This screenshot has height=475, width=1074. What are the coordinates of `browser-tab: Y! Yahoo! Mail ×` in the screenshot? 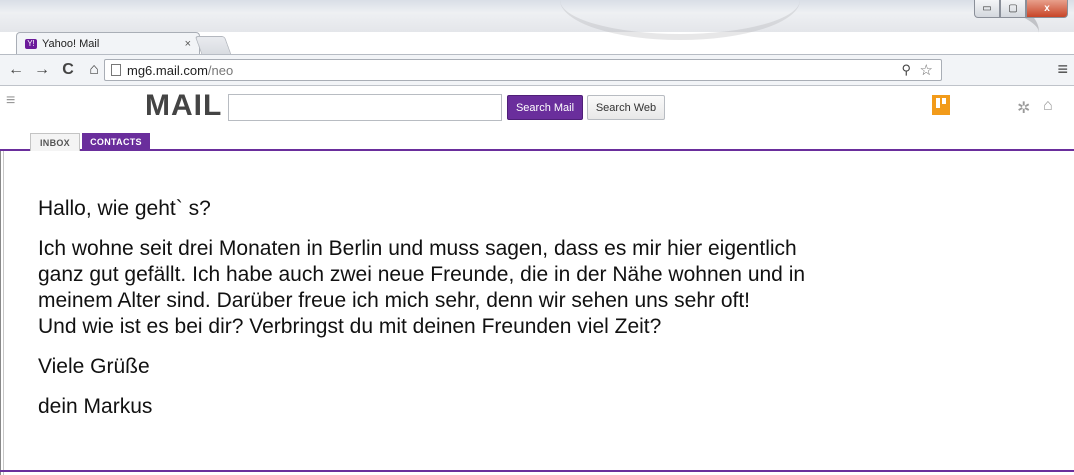 It's located at (108, 43).